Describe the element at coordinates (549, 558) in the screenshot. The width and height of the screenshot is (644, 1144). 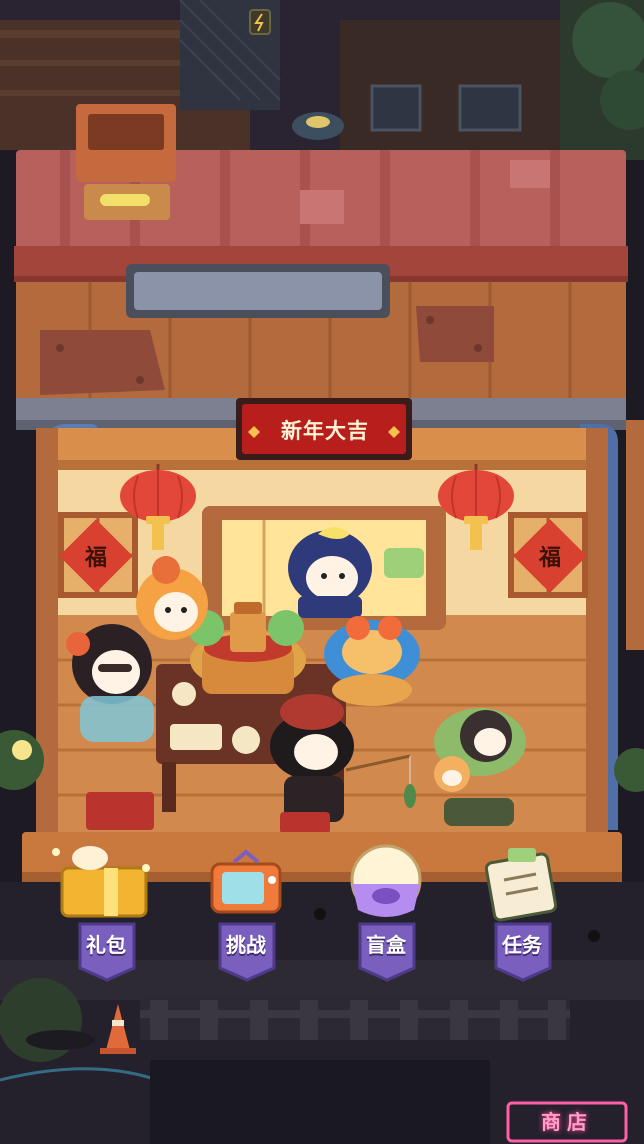
I see `fu-decoration-right: 福` at that location.